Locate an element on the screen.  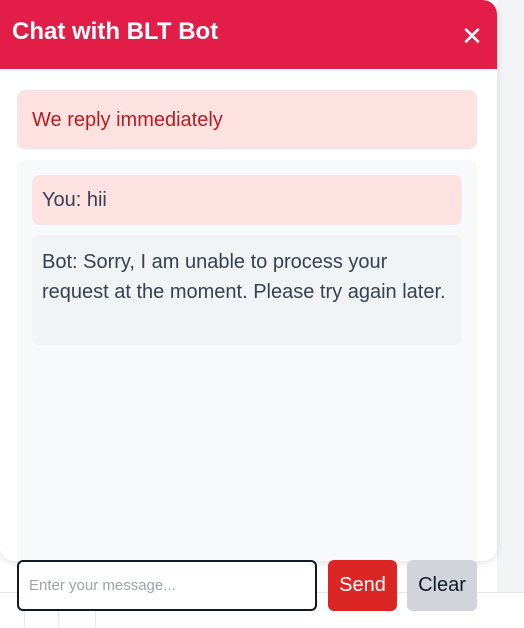
background-sidebar-strip is located at coordinates (510, 313).